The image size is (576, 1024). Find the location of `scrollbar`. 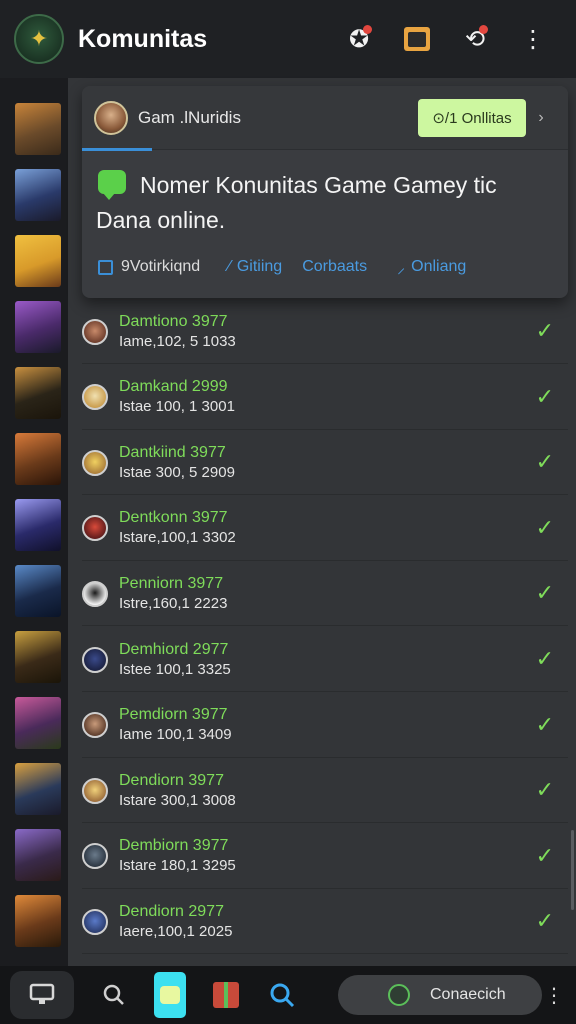

scrollbar is located at coordinates (572, 870).